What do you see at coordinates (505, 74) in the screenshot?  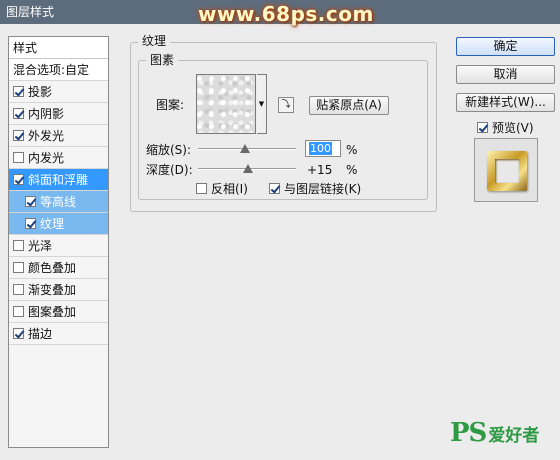 I see `cancel-button: 取消` at bounding box center [505, 74].